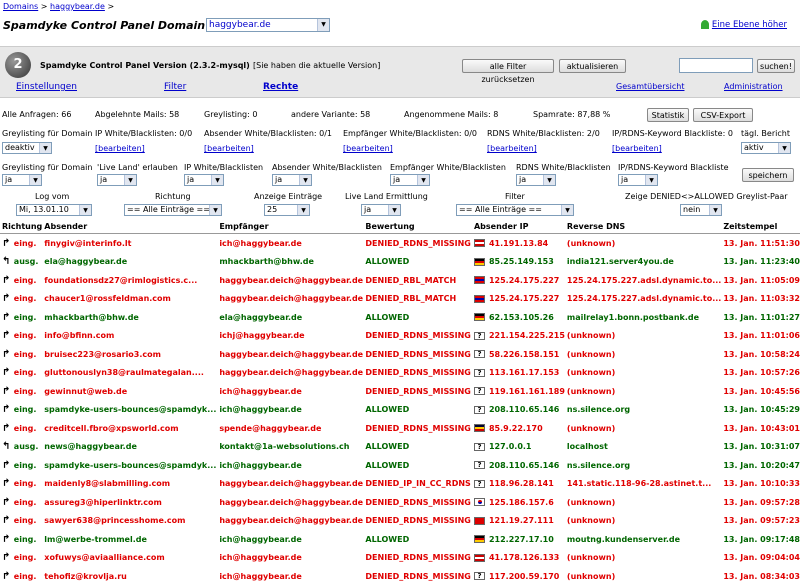 The height and width of the screenshot is (586, 800). Describe the element at coordinates (27, 148) in the screenshot. I see `greylisting-domain-select: deaktiv ▼` at that location.